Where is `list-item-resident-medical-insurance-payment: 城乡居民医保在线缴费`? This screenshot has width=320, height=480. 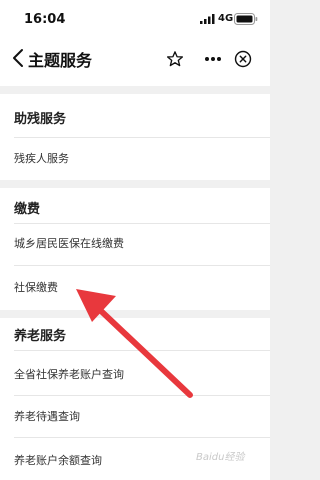
list-item-resident-medical-insurance-payment: 城乡居民医保在线缴费 is located at coordinates (69, 243).